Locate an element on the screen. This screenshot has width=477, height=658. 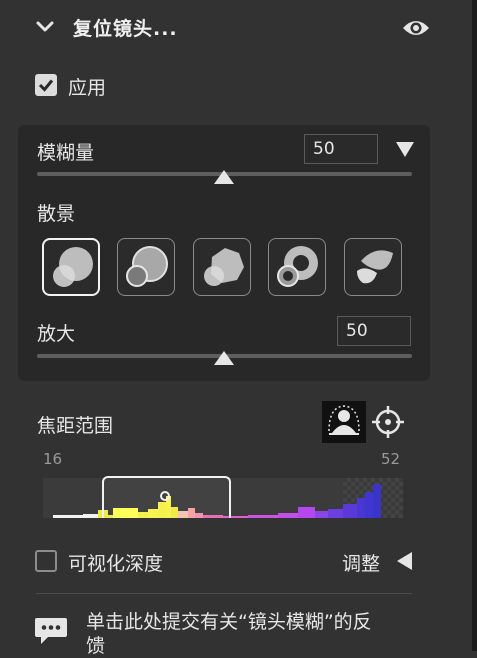
bokeh-soap-bubble-button is located at coordinates (146, 267).